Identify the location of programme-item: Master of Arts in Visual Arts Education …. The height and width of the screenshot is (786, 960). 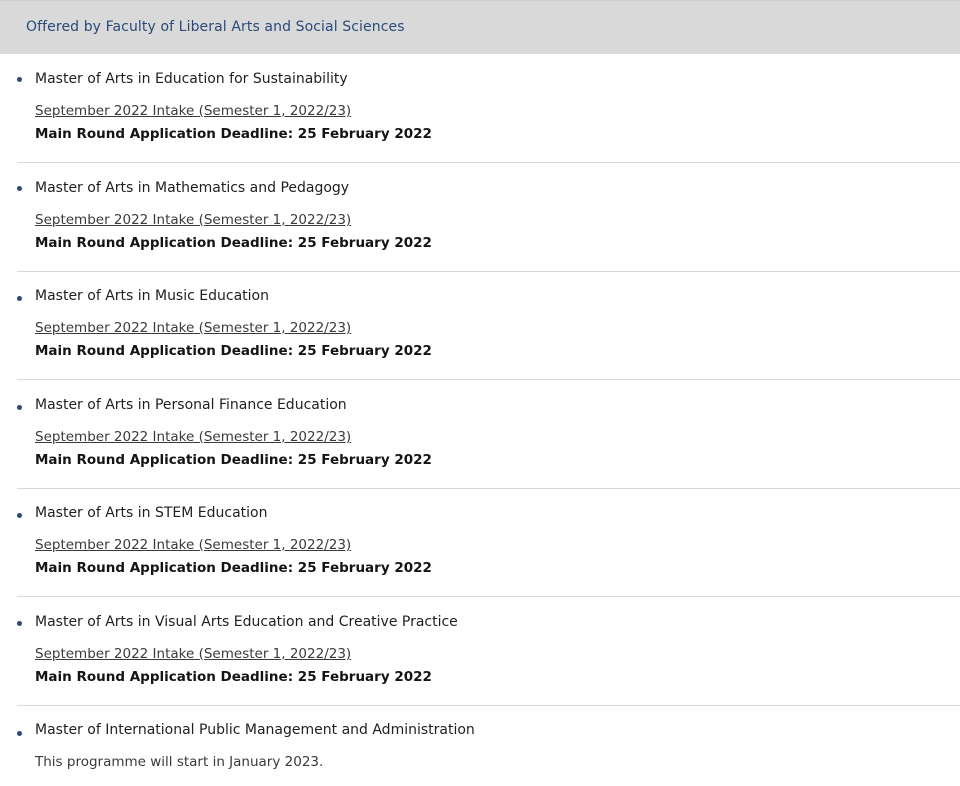
(488, 651).